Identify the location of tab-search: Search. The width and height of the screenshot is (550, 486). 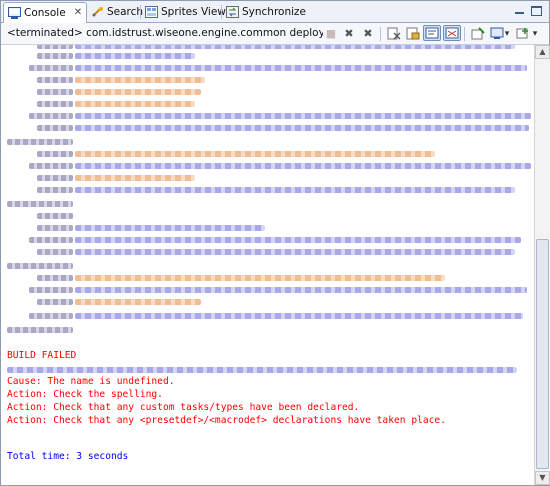
(117, 12).